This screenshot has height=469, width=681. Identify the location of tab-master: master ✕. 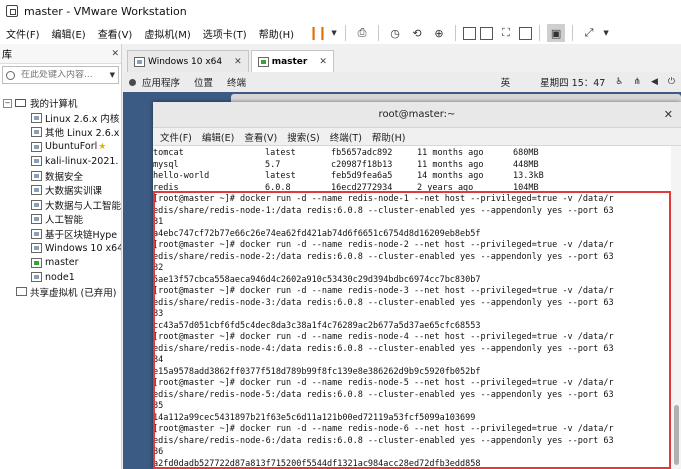
(292, 61).